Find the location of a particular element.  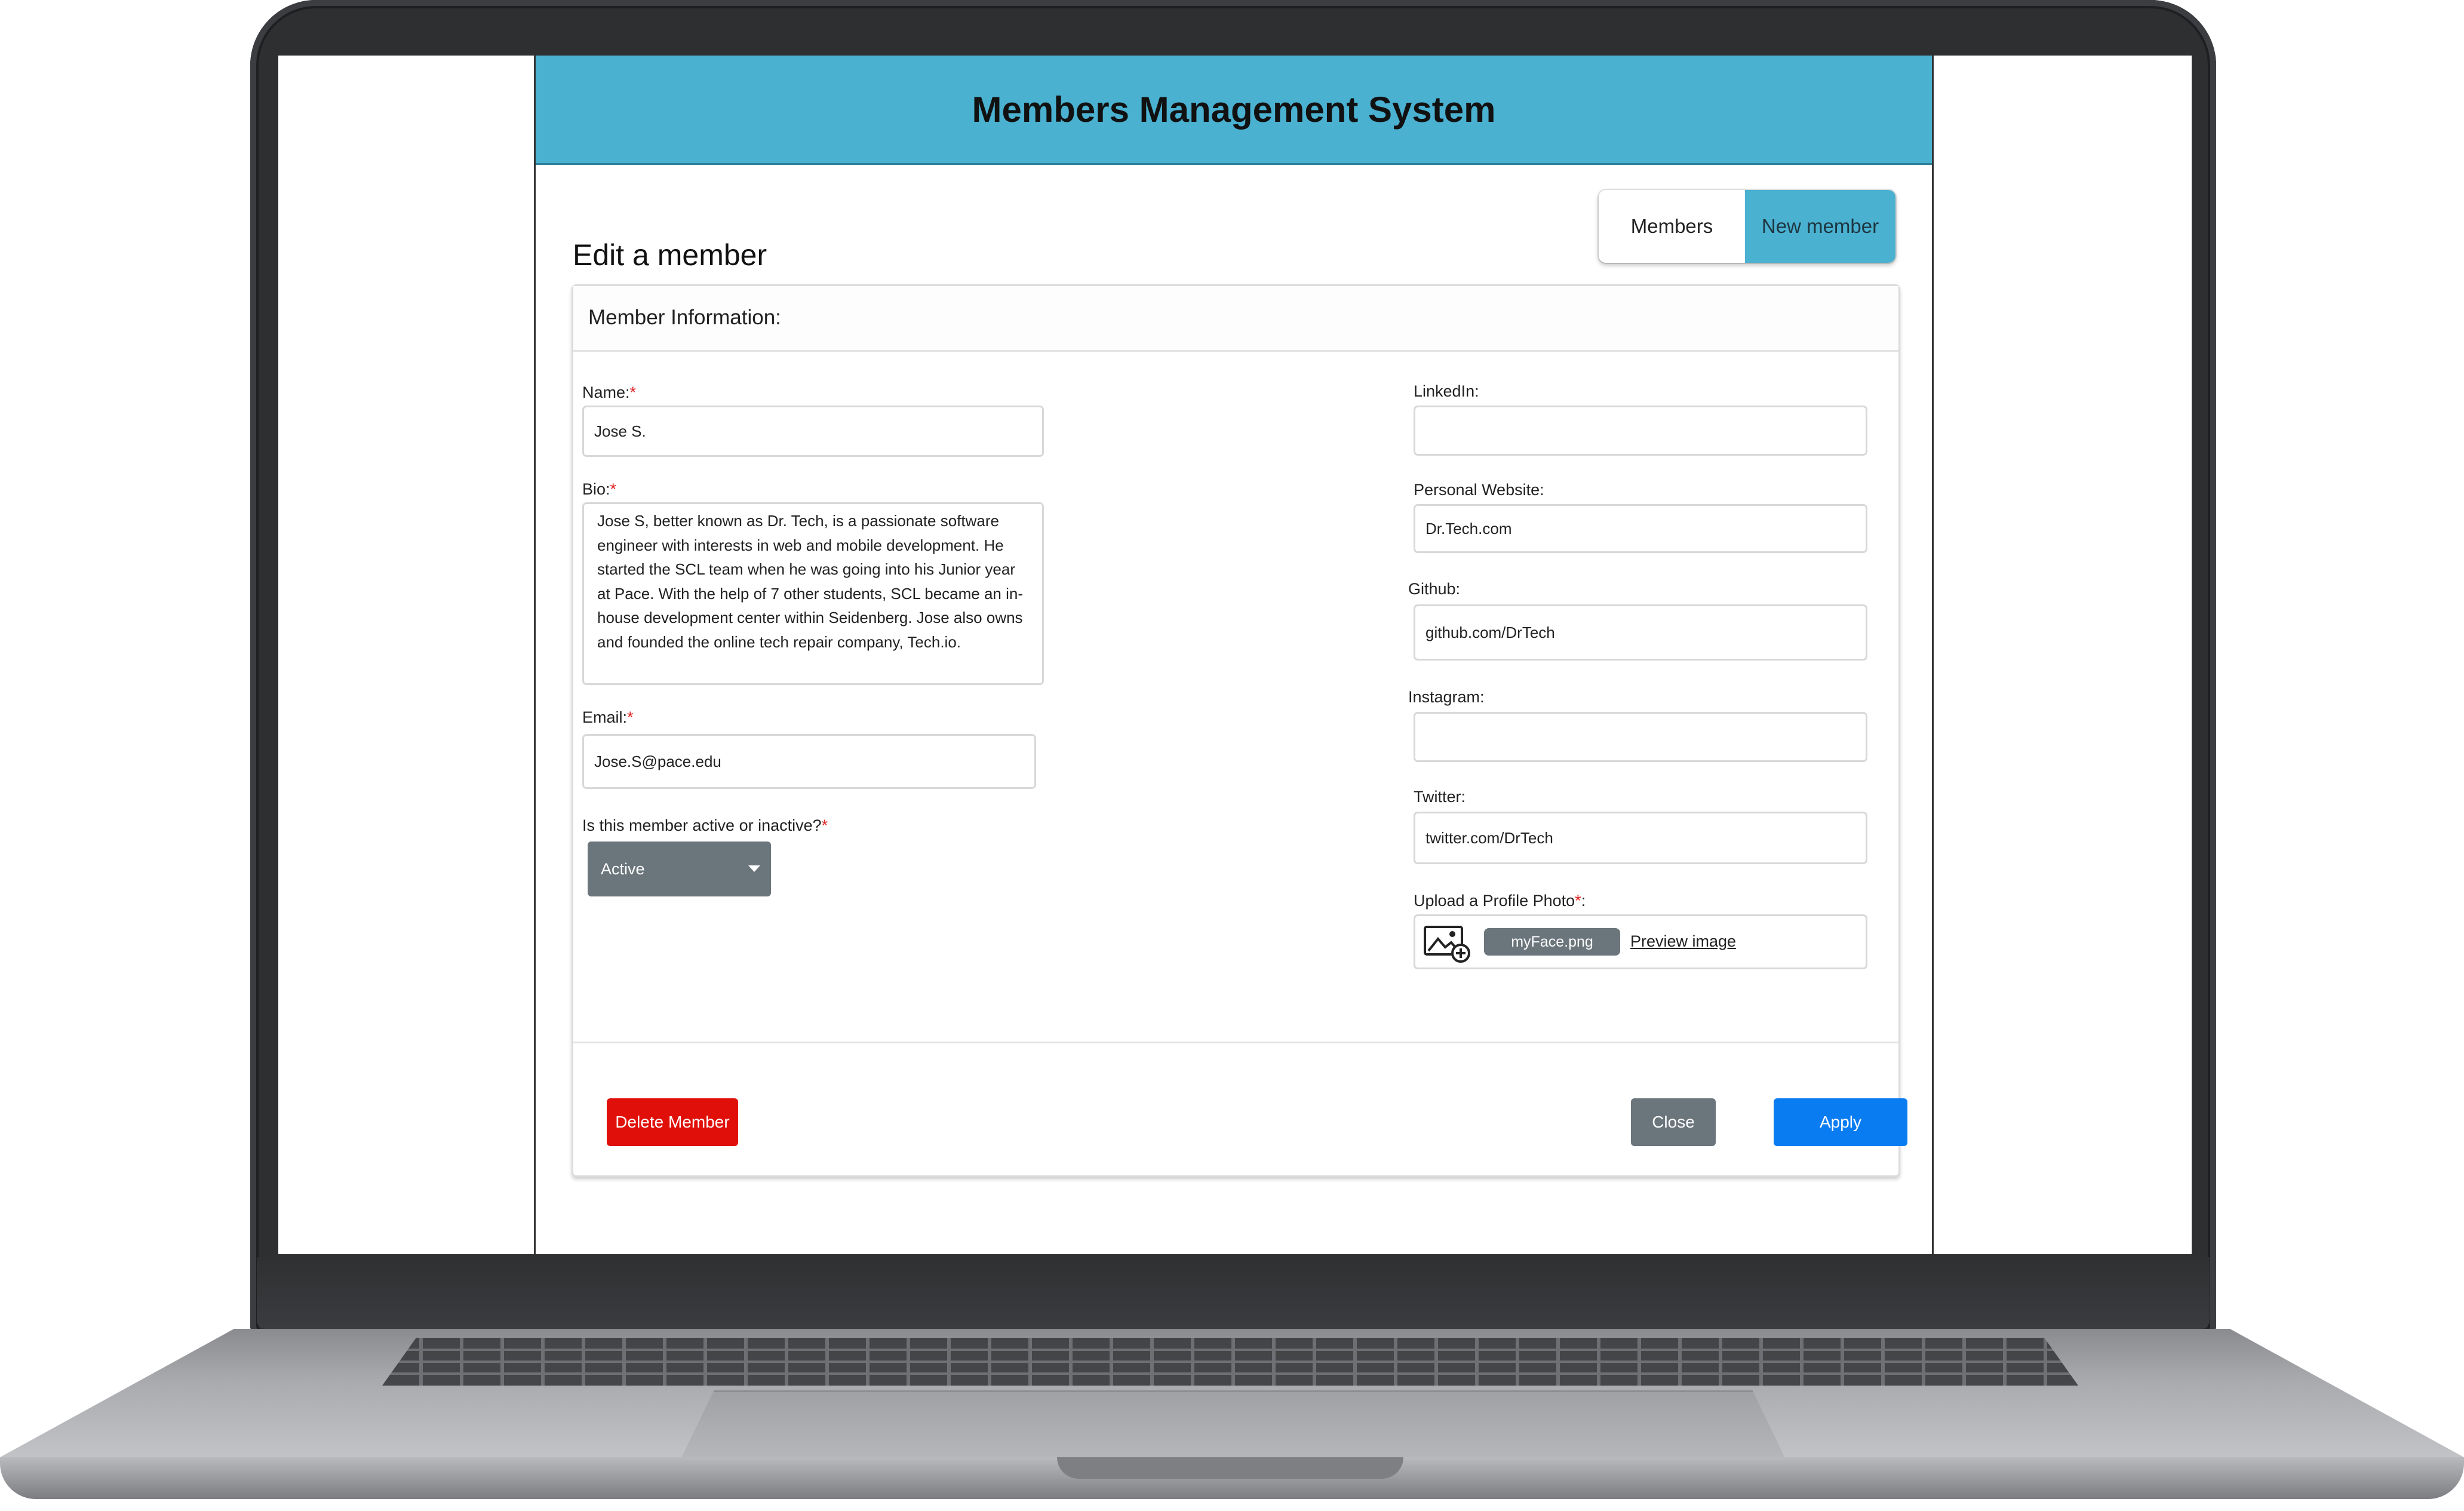

app-header: Members Management System is located at coordinates (1234, 110).